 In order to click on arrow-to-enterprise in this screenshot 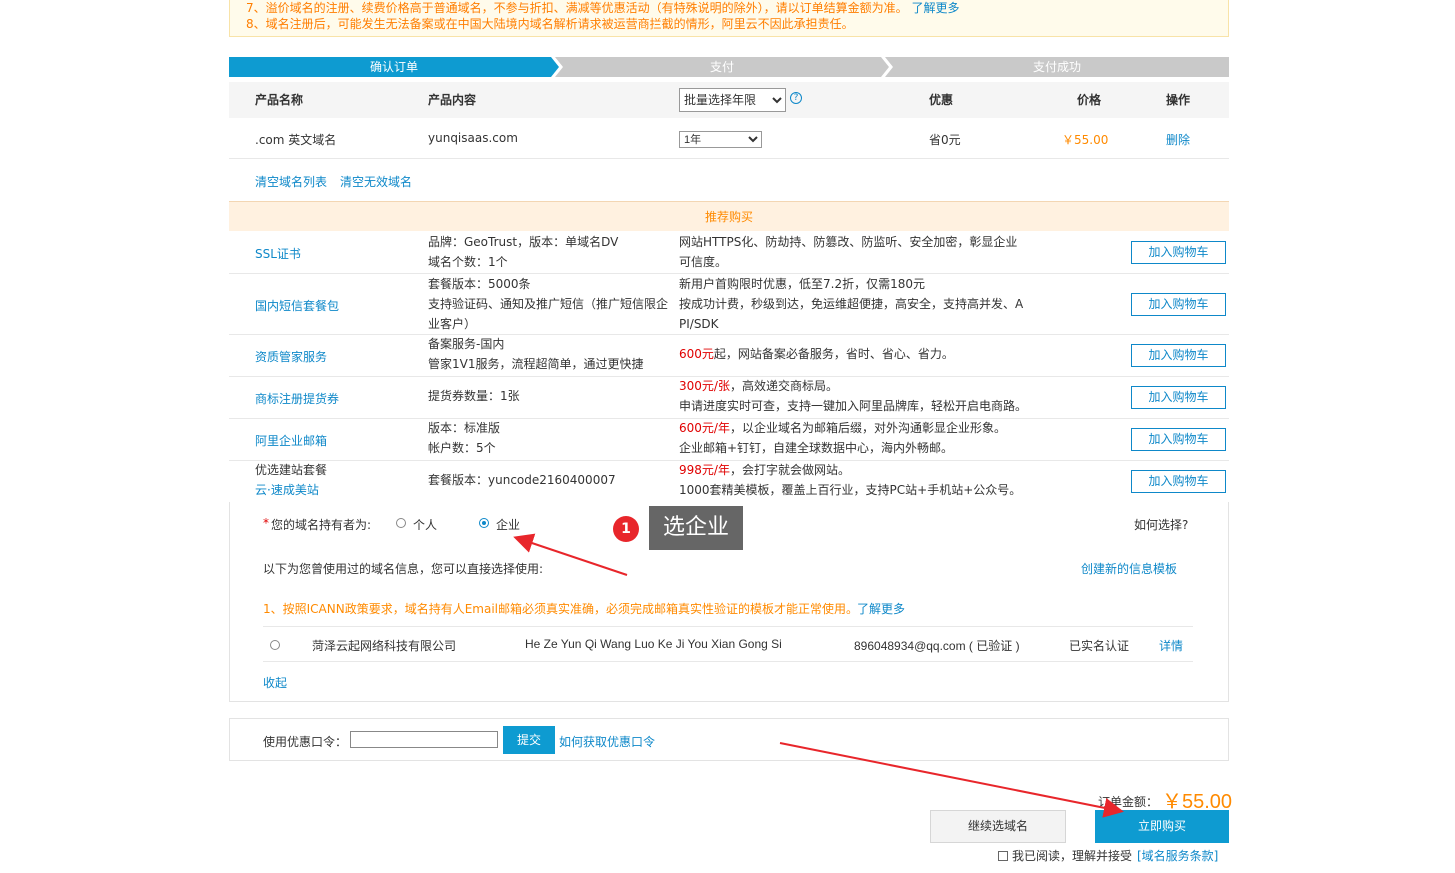, I will do `click(570, 554)`.